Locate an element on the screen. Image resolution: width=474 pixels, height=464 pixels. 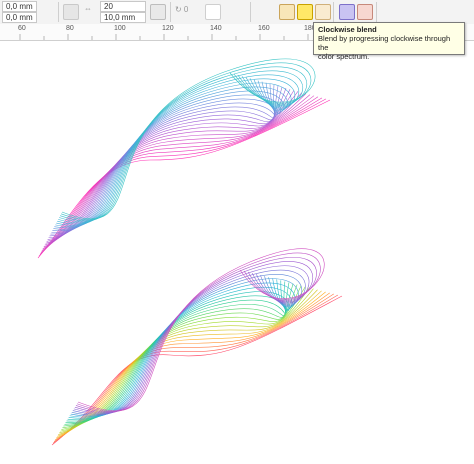
stepper-icon is located at coordinates (158, 12).